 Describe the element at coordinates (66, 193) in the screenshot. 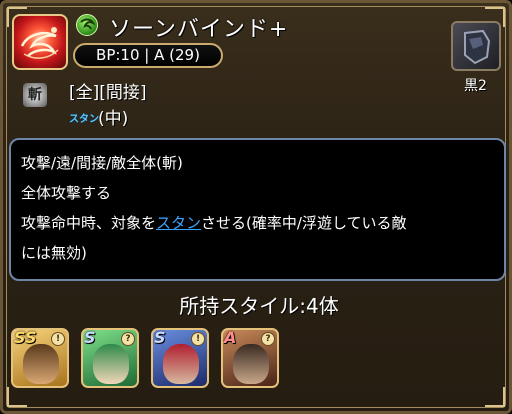

I see `description-line: 全体攻撃する` at that location.